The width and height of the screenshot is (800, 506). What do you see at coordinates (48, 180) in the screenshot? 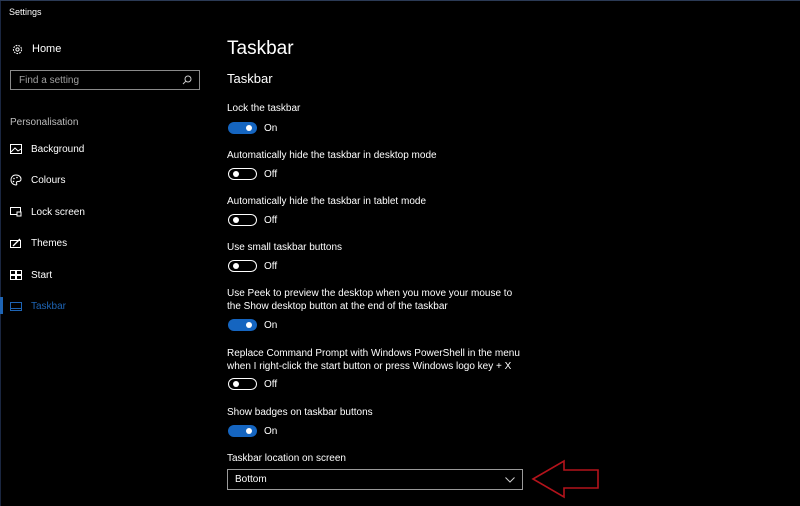
I see `sidebar-item-label: Colours` at bounding box center [48, 180].